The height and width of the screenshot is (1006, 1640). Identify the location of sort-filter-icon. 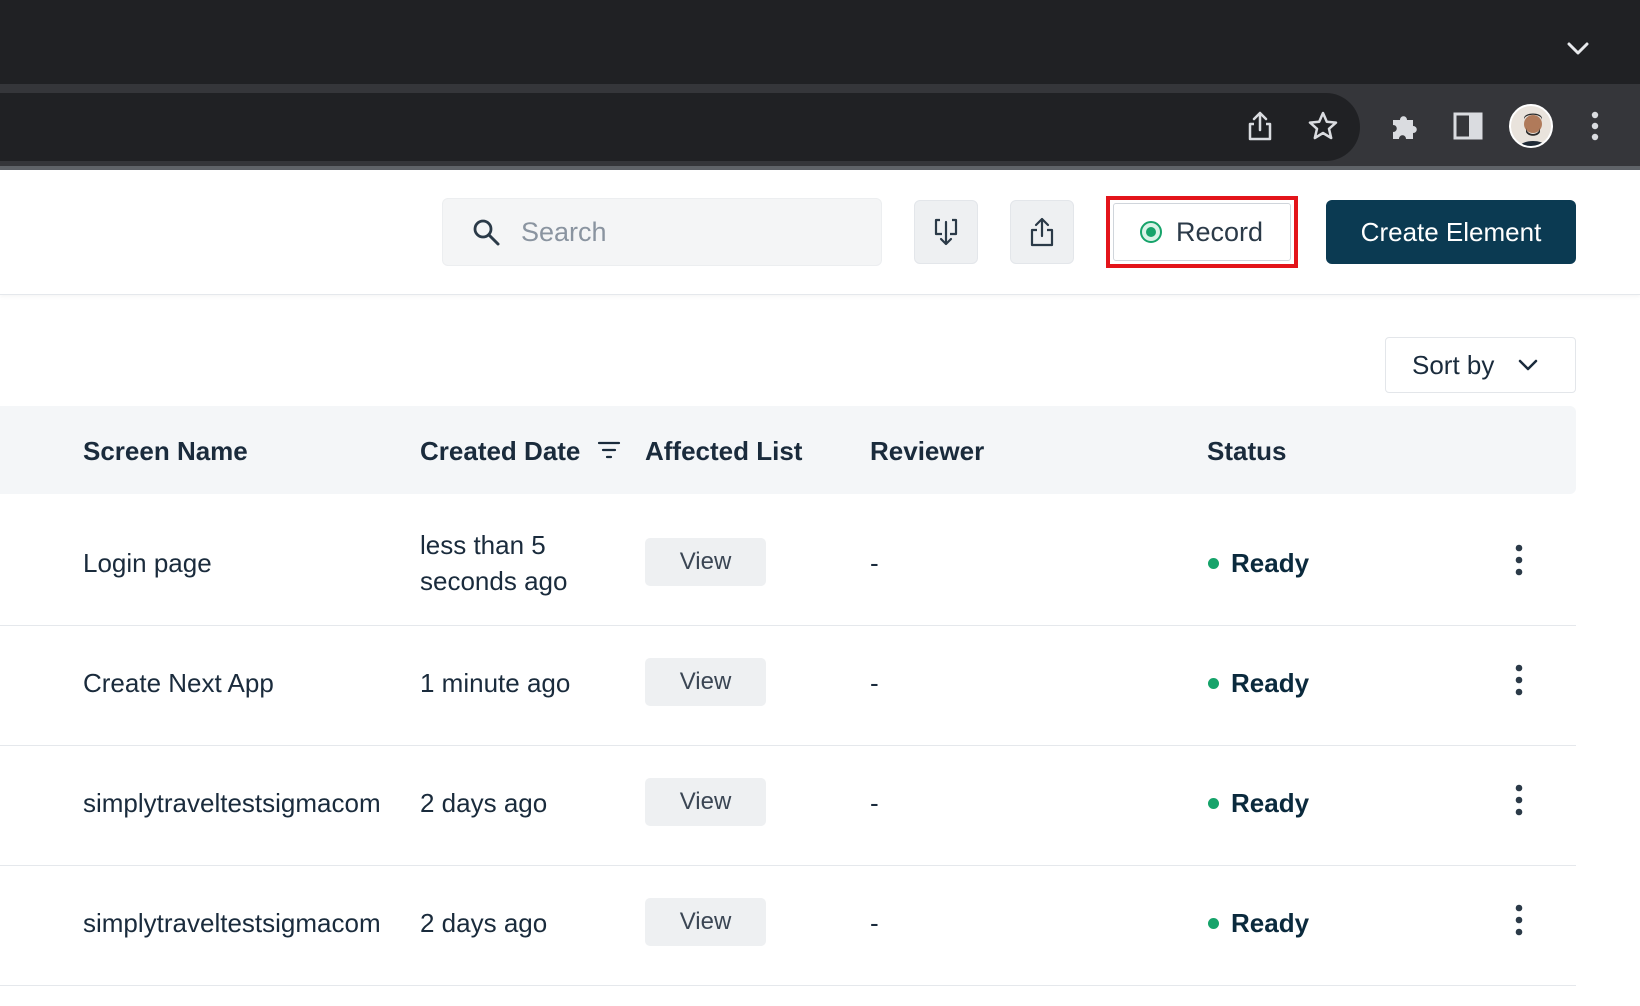
(609, 450).